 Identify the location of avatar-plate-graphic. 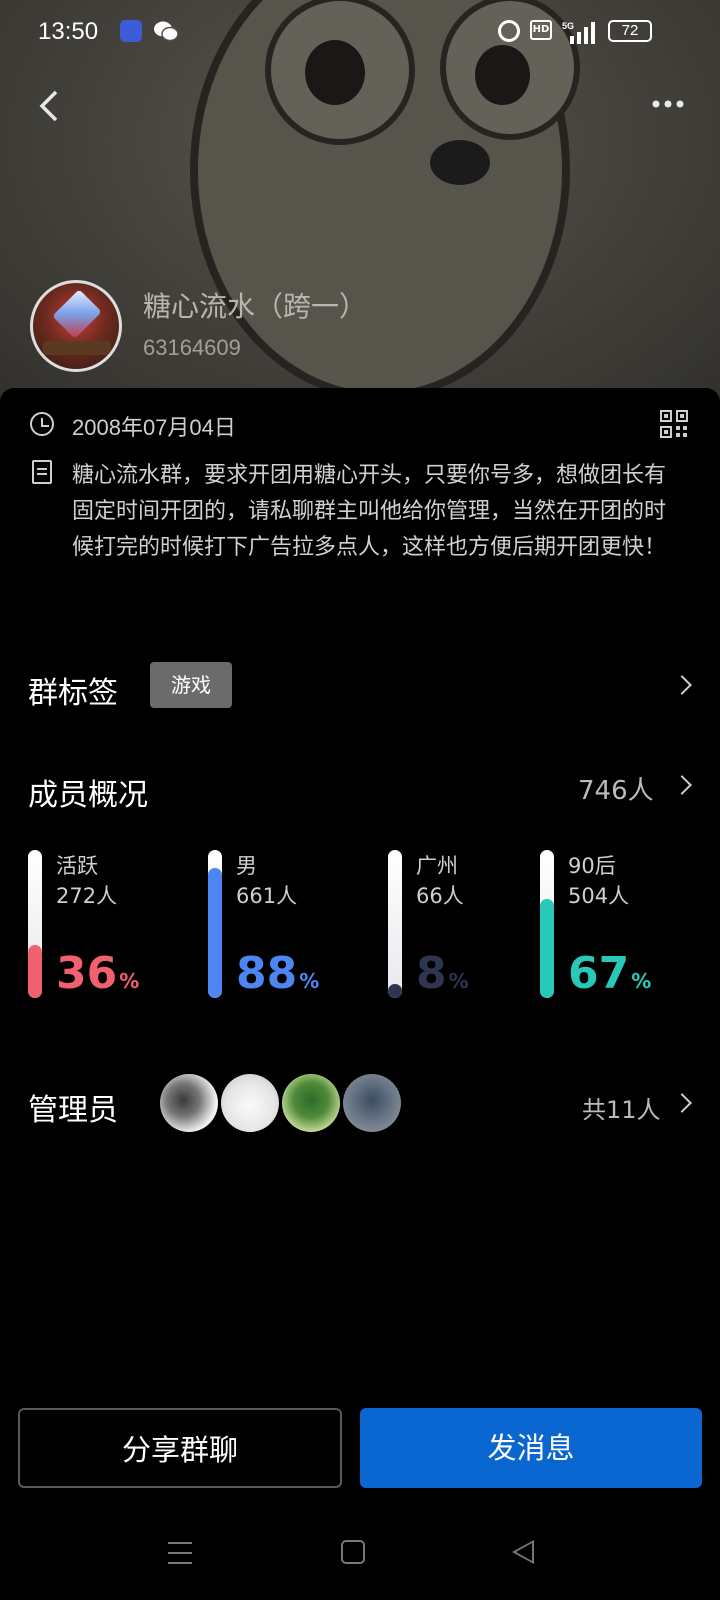
(77, 348).